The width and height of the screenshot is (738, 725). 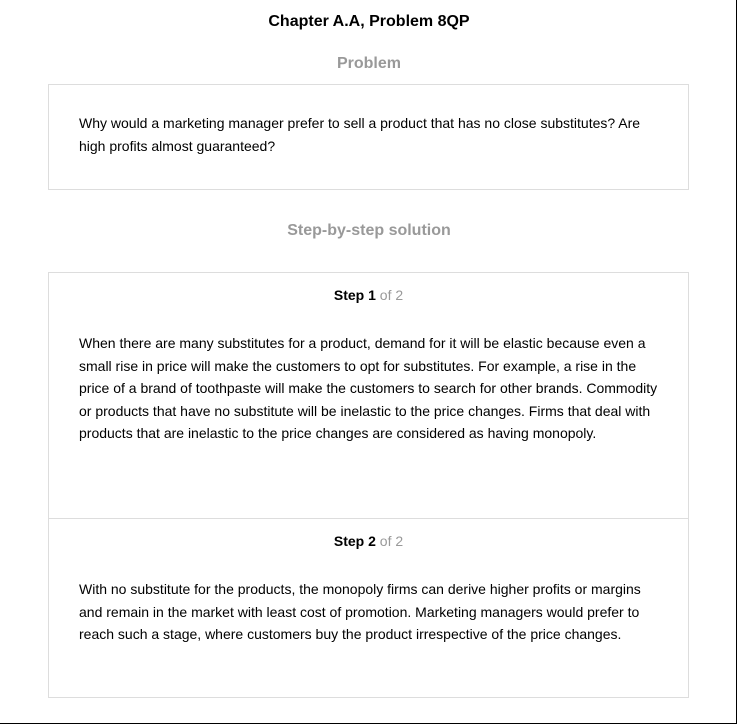 What do you see at coordinates (372, 295) in the screenshot?
I see `step-1-number: 1` at bounding box center [372, 295].